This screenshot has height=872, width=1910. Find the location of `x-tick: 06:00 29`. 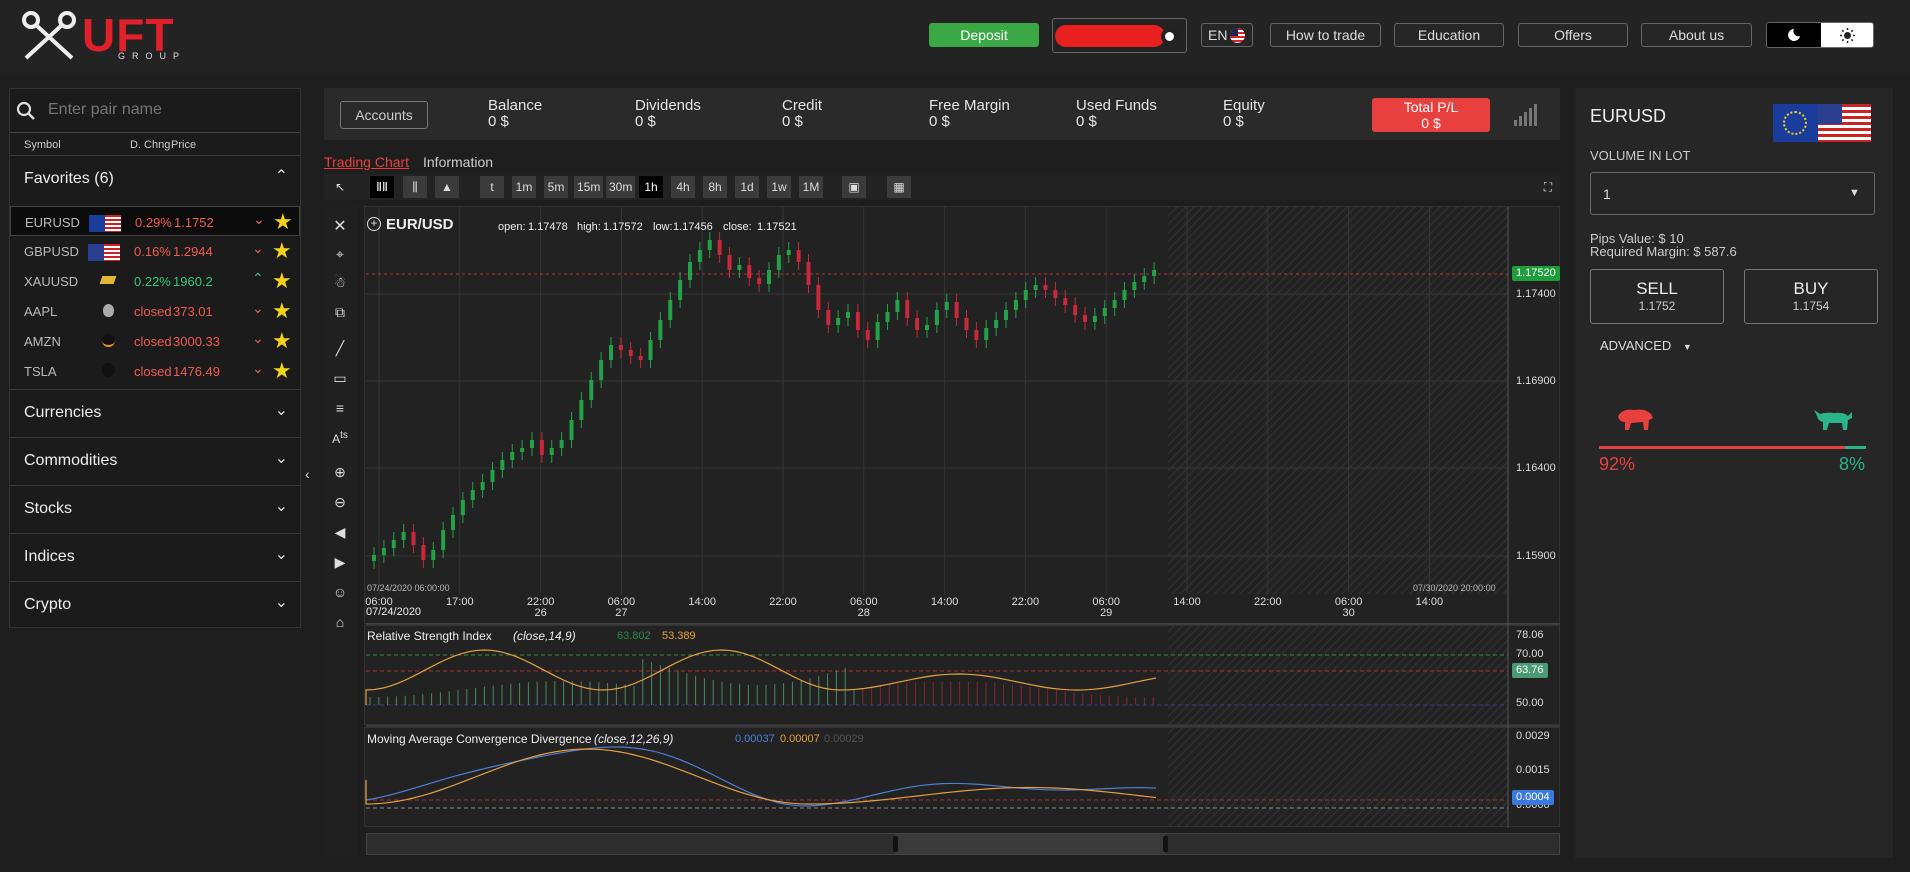

x-tick: 06:00 29 is located at coordinates (1106, 607).